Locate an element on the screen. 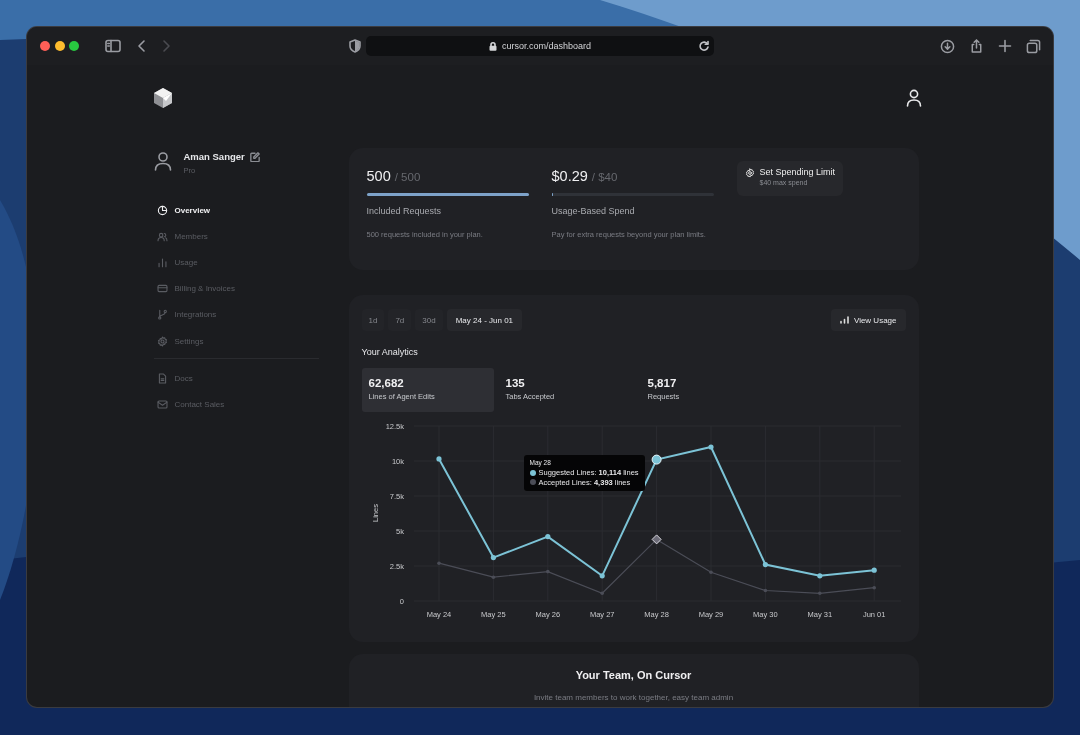  address-bar: cursor.com/dashboard is located at coordinates (540, 46).